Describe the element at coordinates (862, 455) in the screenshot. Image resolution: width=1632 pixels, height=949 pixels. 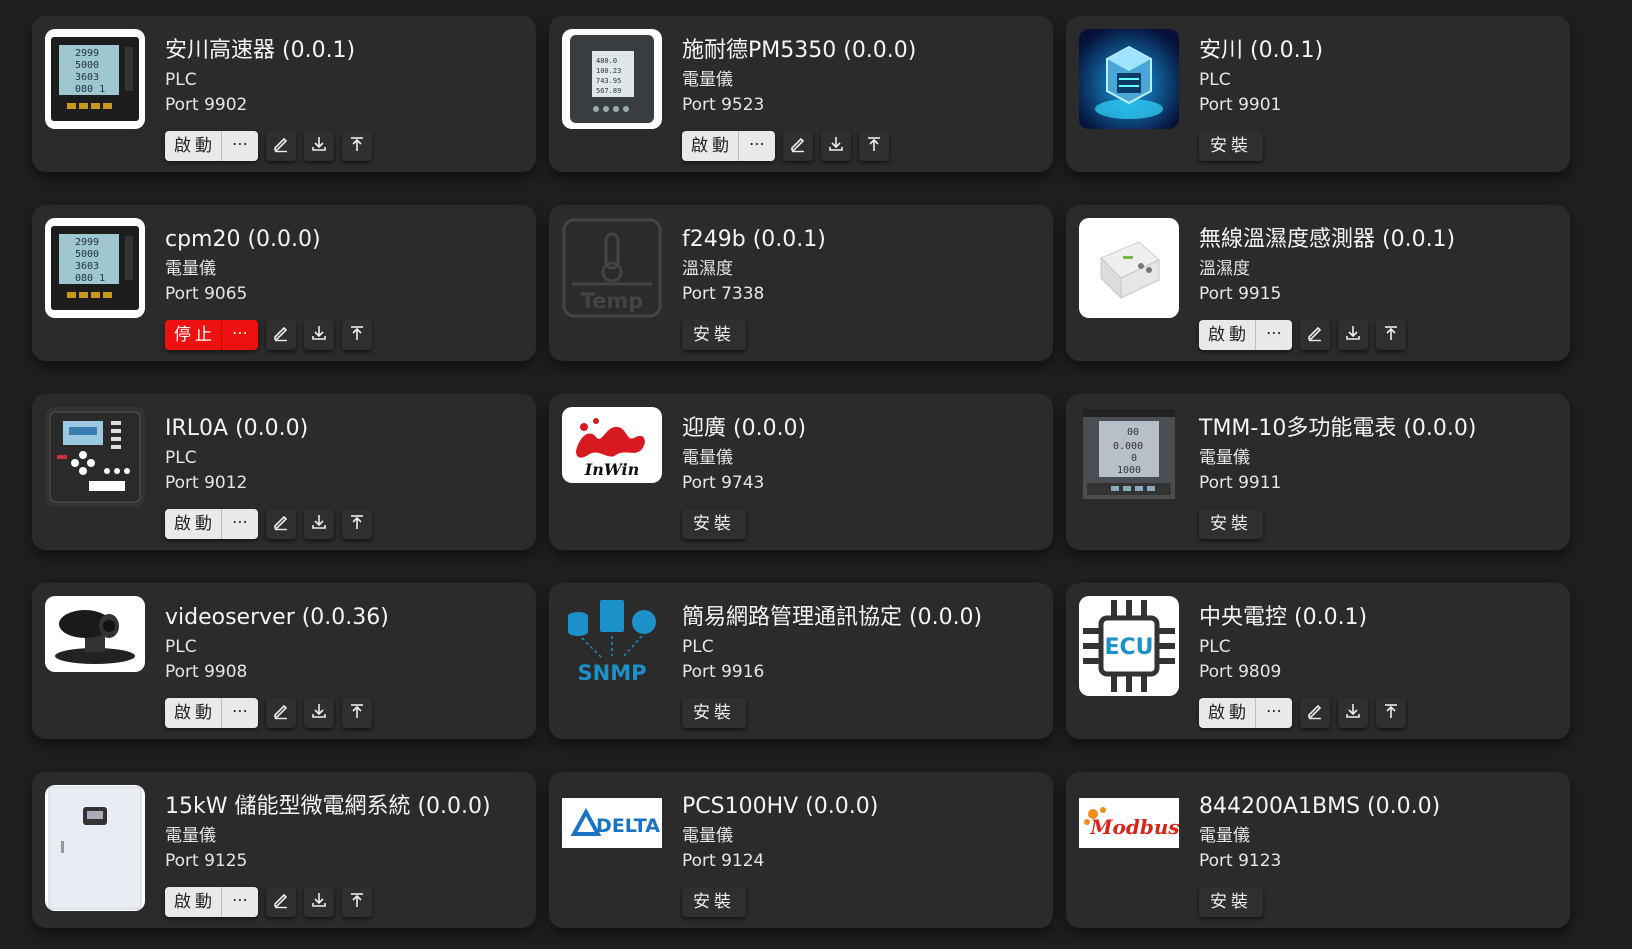
I see `device-info: 迎廣 (0.0.0) 電量儀 Port 9743` at that location.